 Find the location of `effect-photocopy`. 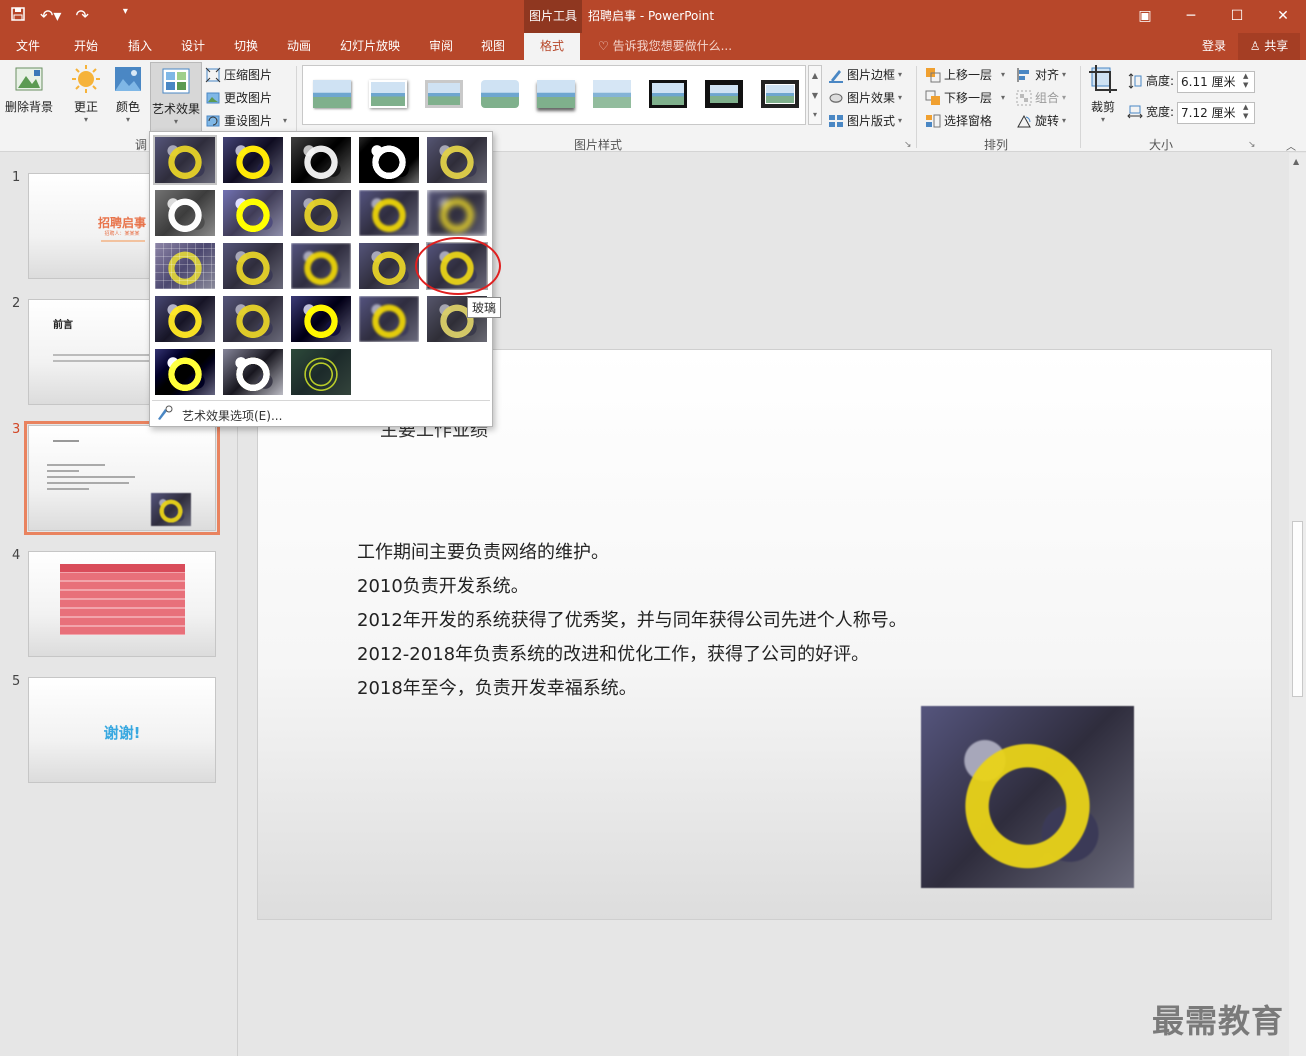

effect-photocopy is located at coordinates (253, 372).